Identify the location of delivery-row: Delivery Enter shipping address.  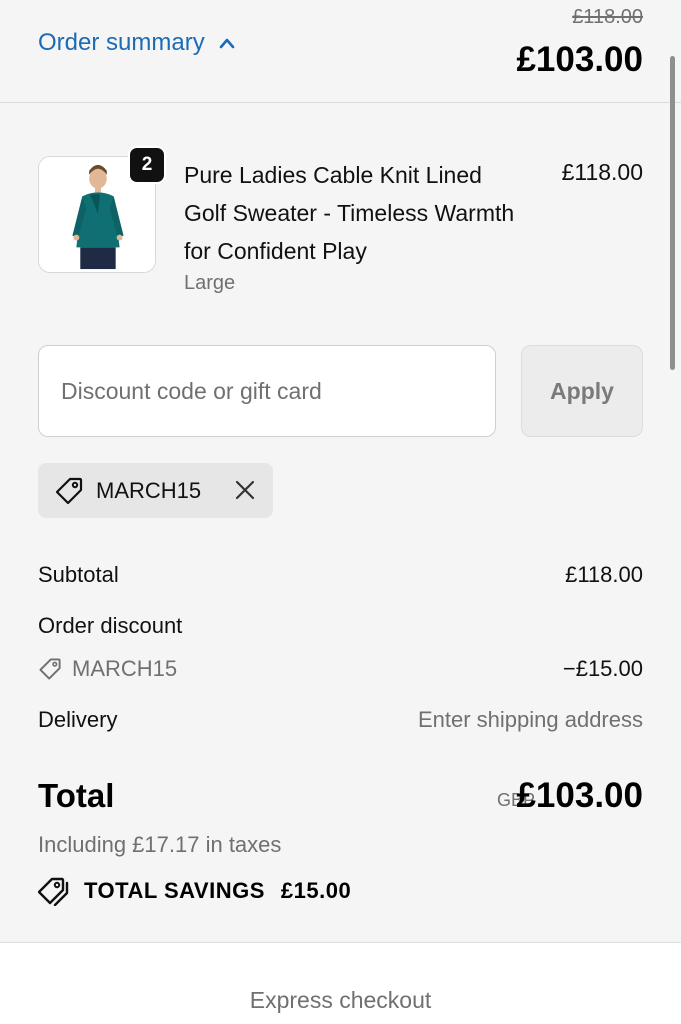
(340, 720).